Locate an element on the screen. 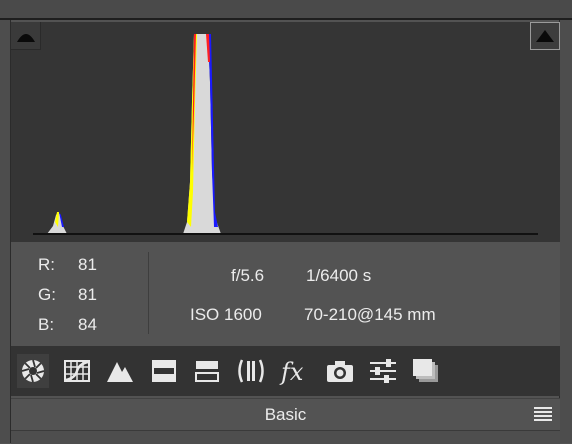 This screenshot has width=572, height=444. tab-effects: fx is located at coordinates (295, 371).